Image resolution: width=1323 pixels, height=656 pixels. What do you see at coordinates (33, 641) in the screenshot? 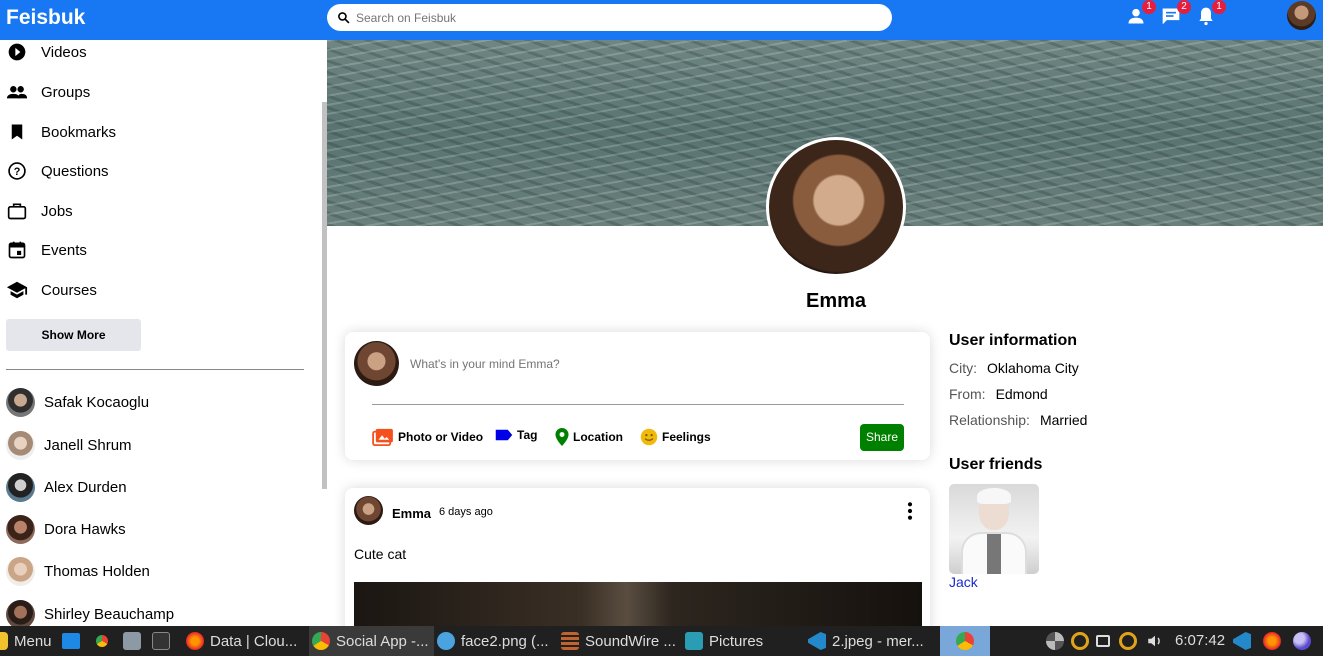
I see `menu-label: Menu` at bounding box center [33, 641].